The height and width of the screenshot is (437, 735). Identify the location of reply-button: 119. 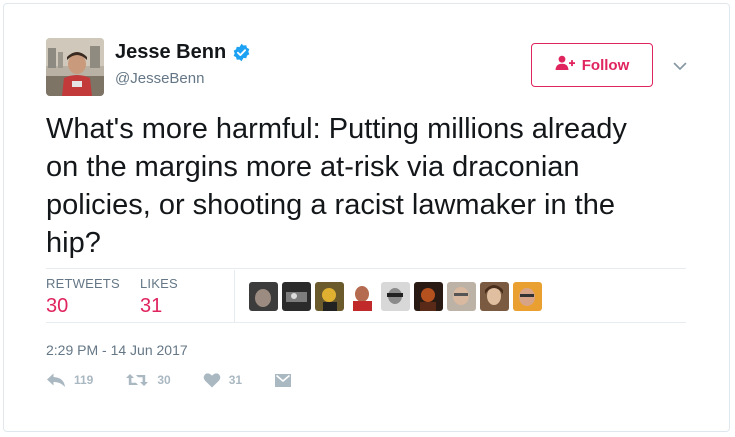
(69, 380).